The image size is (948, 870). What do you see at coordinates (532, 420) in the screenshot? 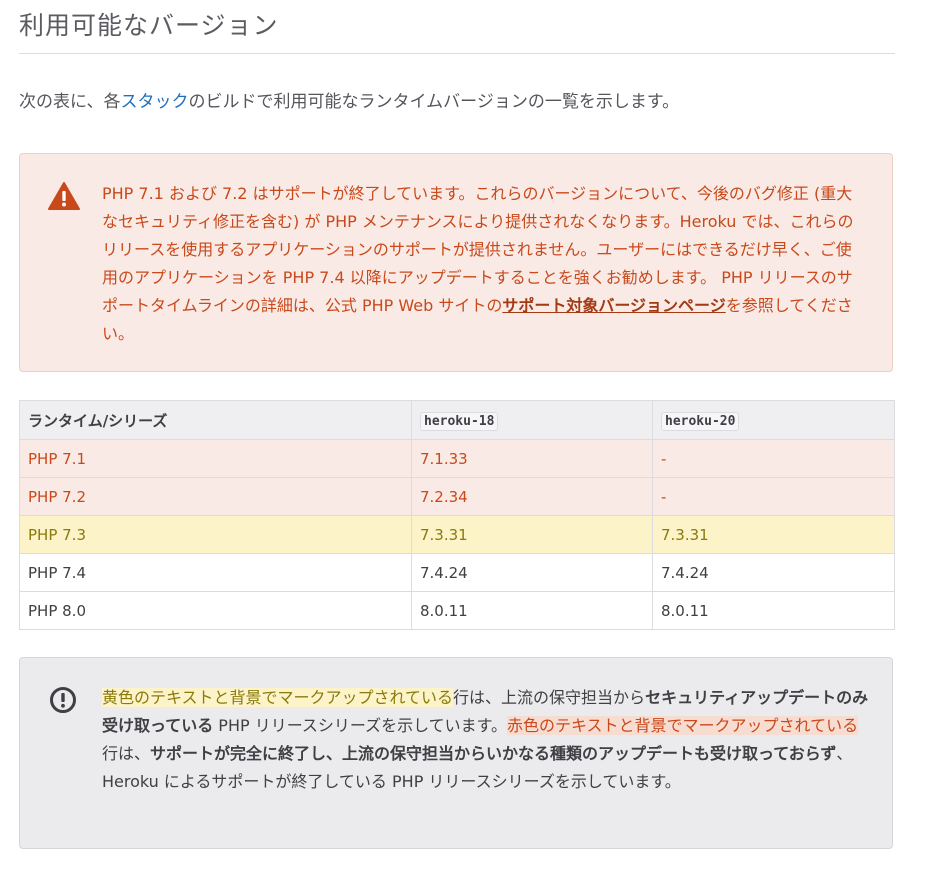
I see `header-heroku-18: heroku-18` at bounding box center [532, 420].